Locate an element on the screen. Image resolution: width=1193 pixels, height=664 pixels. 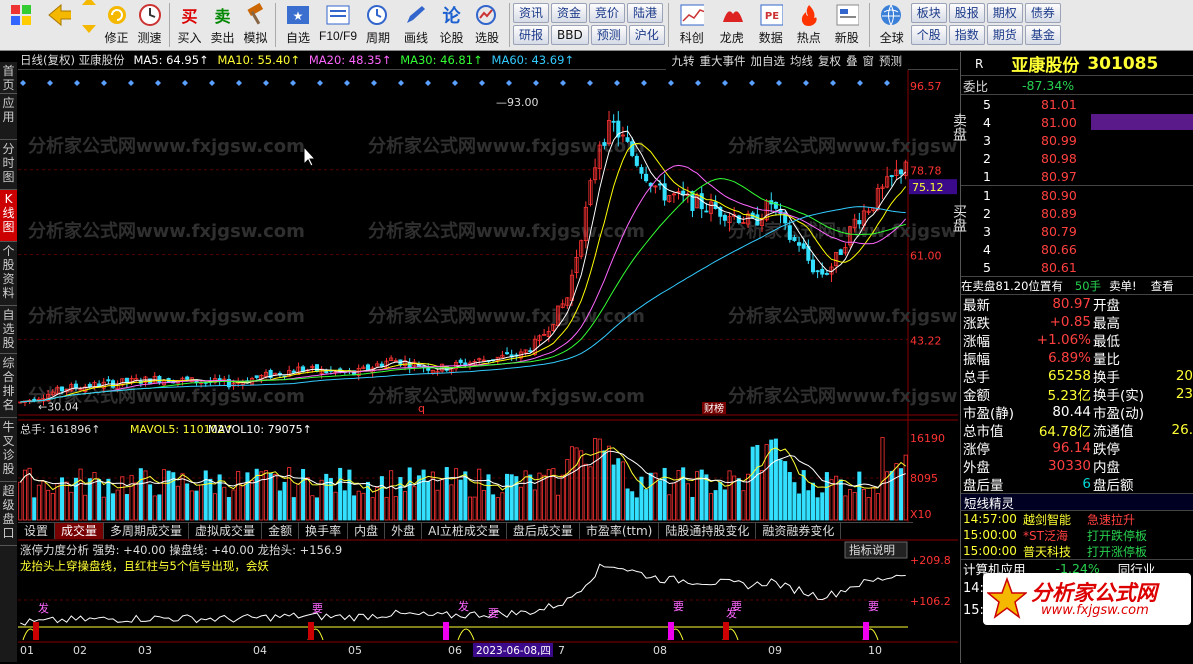
xaxis-label: 01 is located at coordinates (27, 650).